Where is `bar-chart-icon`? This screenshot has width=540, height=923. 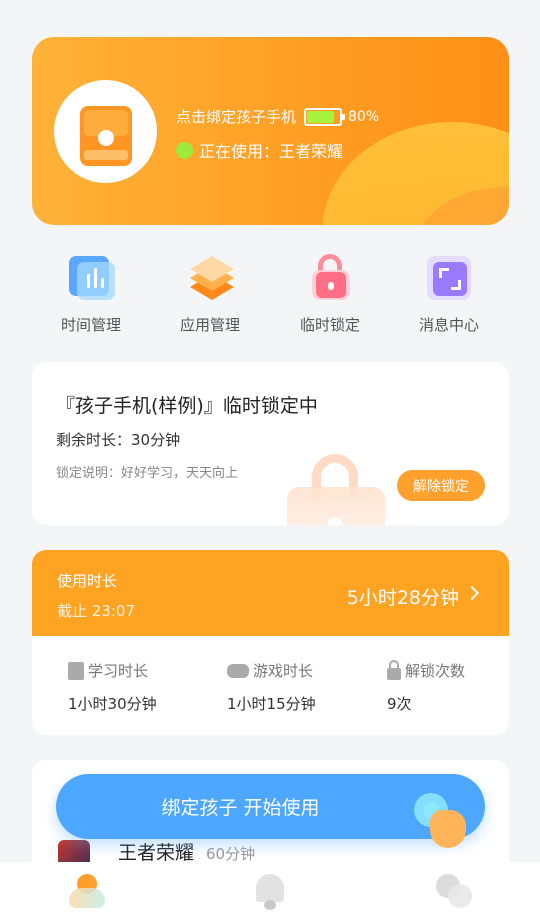
bar-chart-icon is located at coordinates (91, 277).